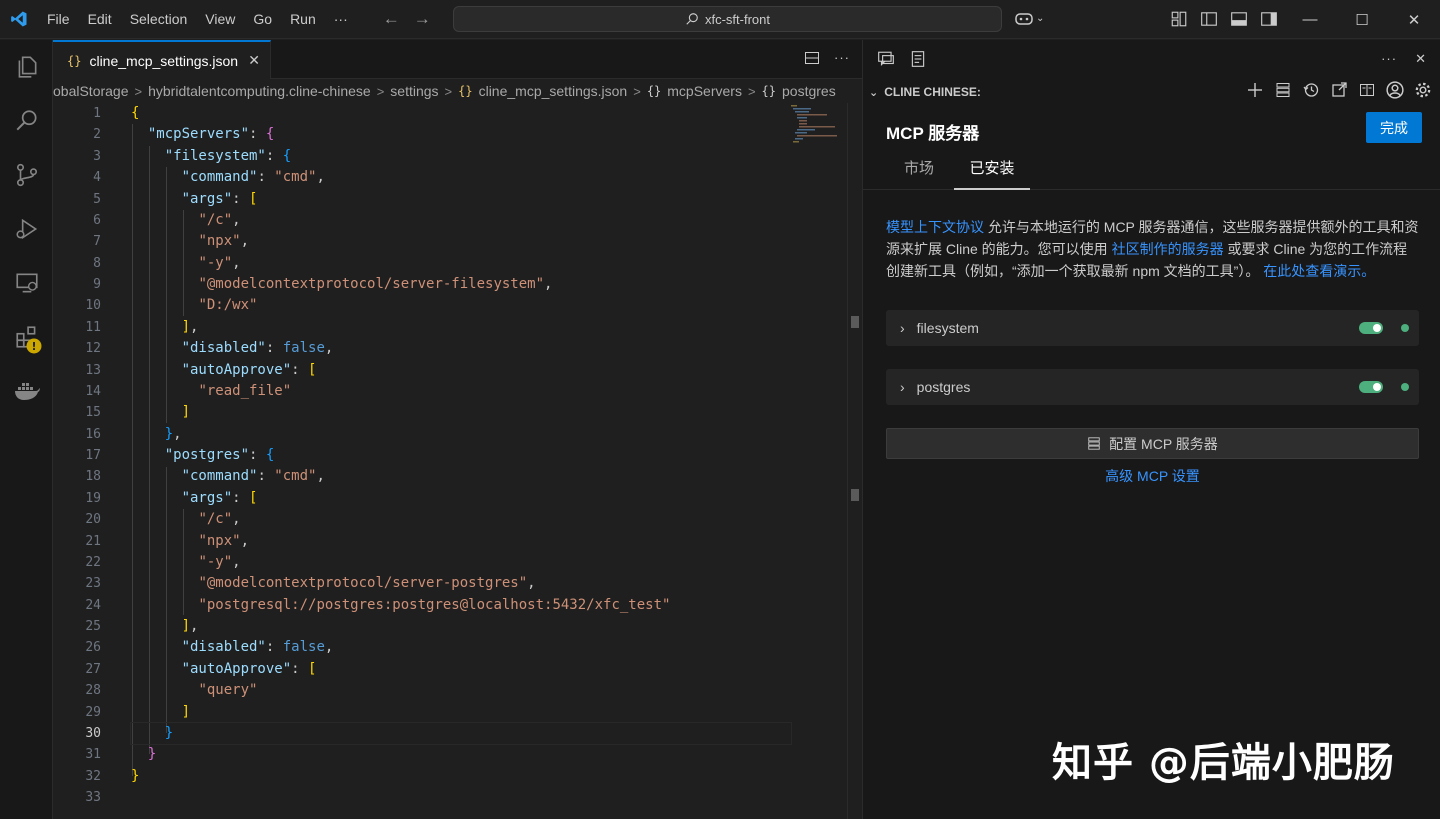 Image resolution: width=1440 pixels, height=819 pixels. Describe the element at coordinates (461, 113) in the screenshot. I see `code-line: {` at that location.